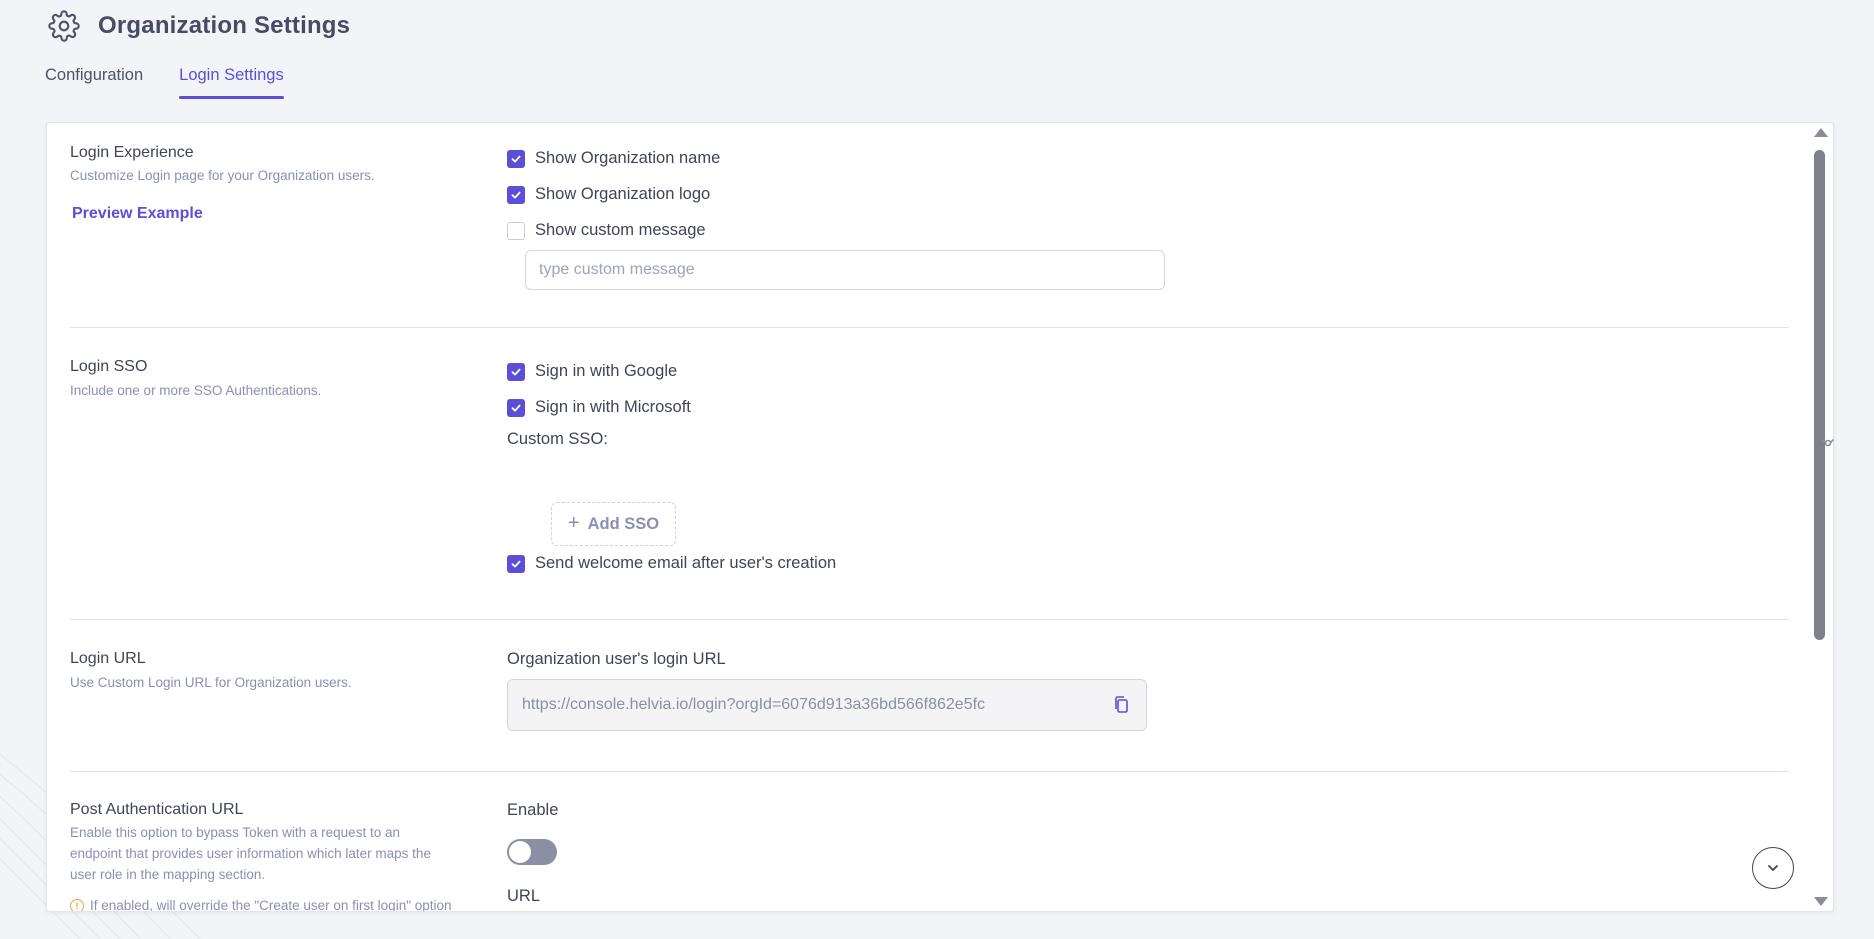  I want to click on chevron-down-icon, so click(1773, 868).